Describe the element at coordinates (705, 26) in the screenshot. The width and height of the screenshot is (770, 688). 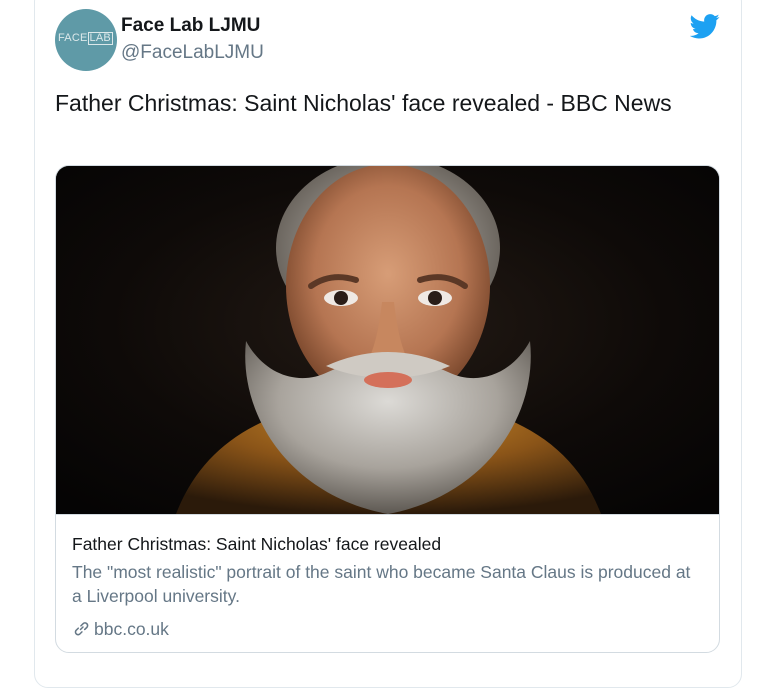
I see `twitter-bird-icon` at that location.